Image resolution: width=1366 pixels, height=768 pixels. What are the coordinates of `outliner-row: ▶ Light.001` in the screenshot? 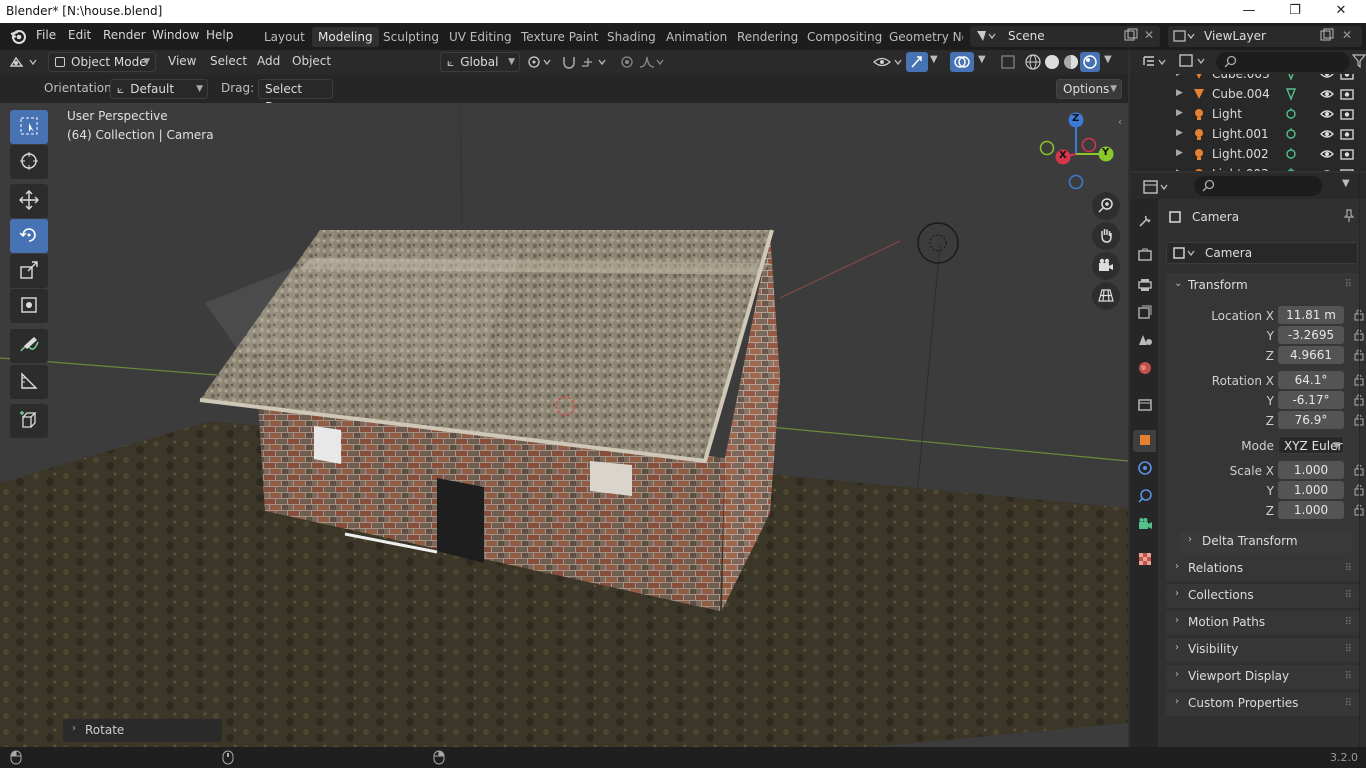 It's located at (1248, 134).